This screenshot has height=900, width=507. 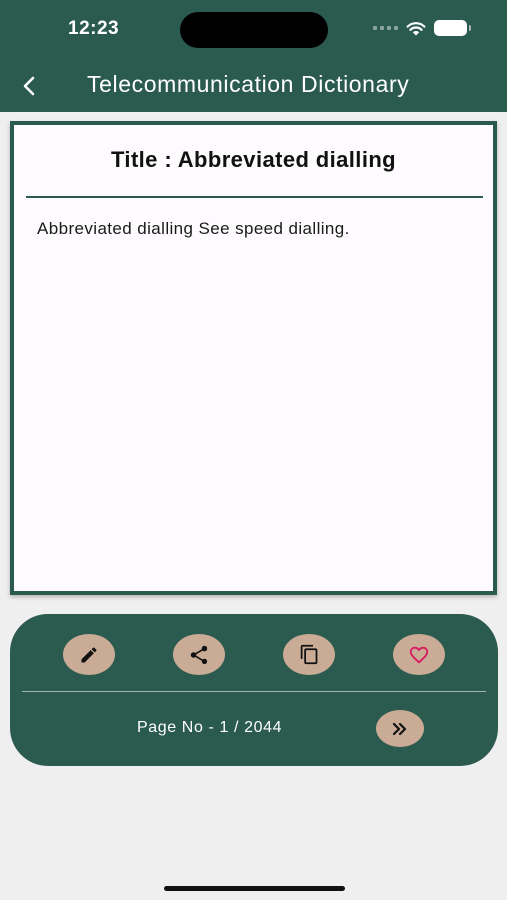 I want to click on panel-divider, so click(x=254, y=691).